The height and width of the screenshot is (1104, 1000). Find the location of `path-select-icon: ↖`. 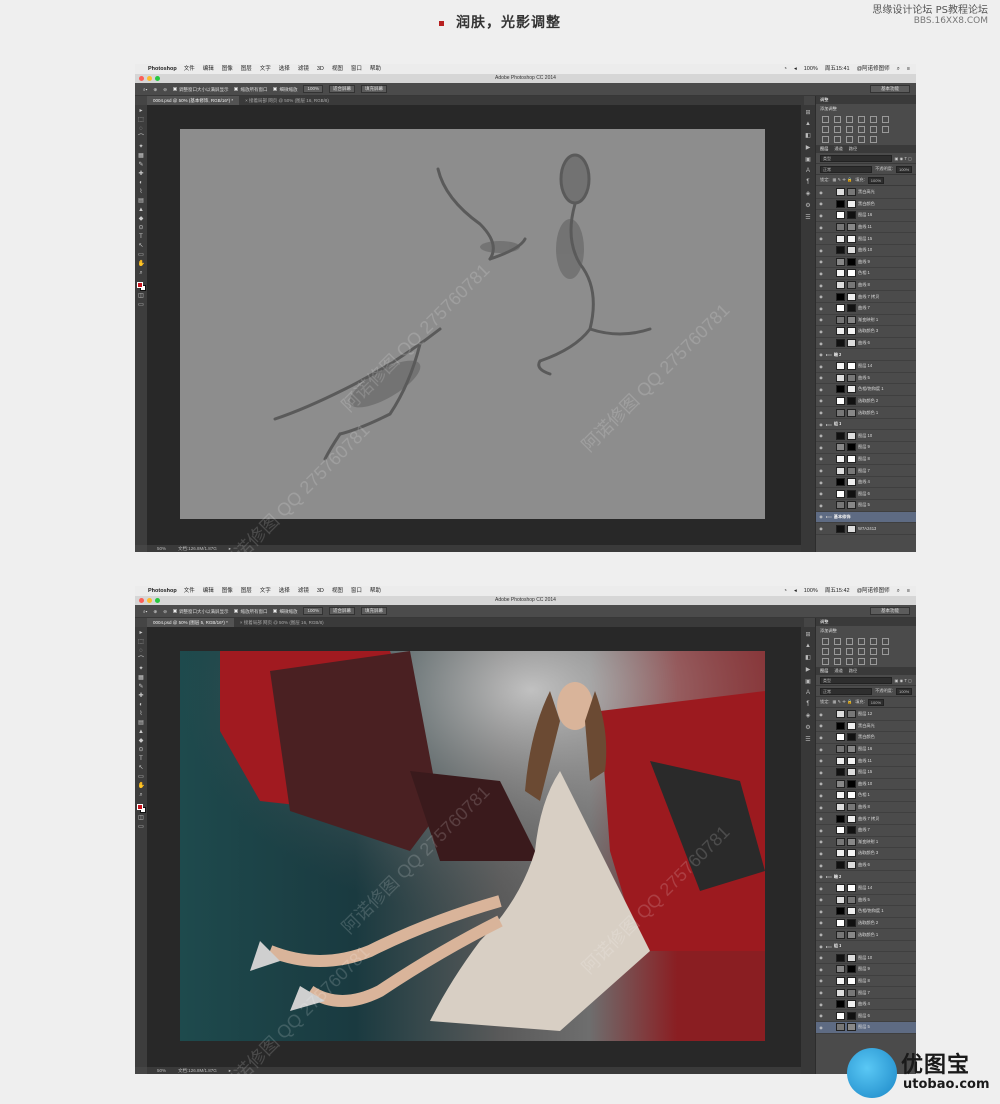

path-select-icon: ↖ is located at coordinates (141, 768).